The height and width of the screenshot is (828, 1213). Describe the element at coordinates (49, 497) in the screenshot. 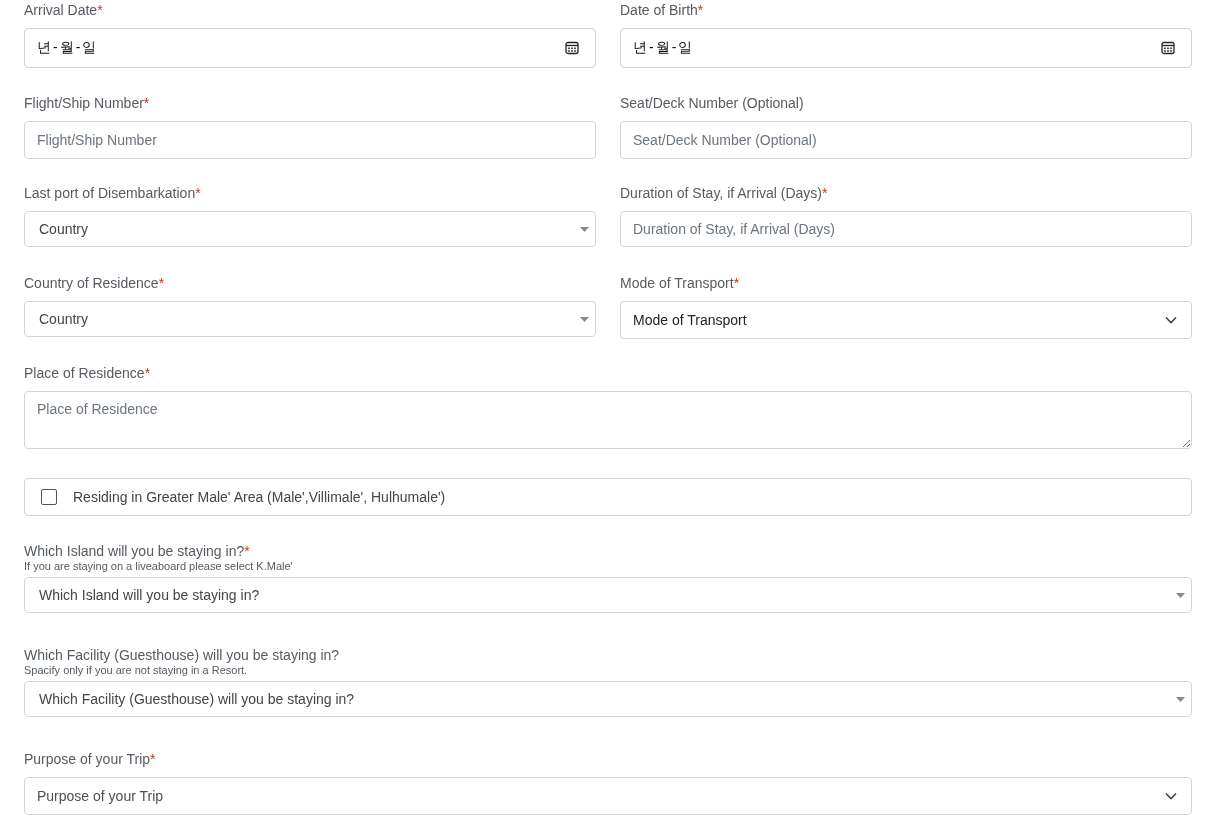

I see `checkbox` at that location.